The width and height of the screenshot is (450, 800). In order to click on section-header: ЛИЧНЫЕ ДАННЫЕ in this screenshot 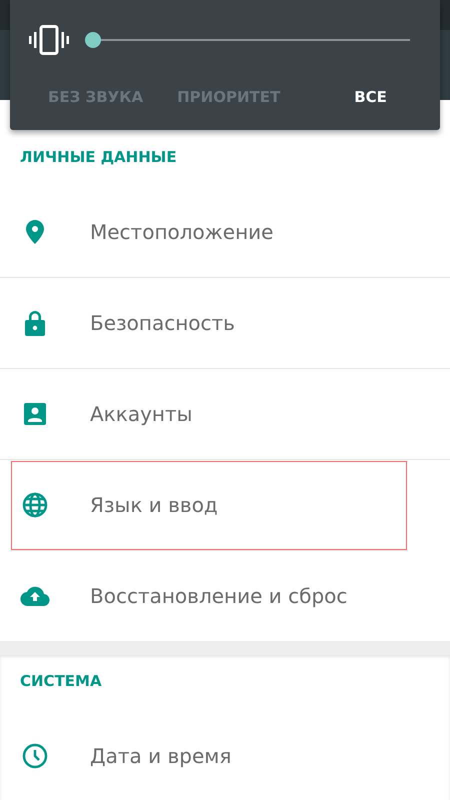, I will do `click(98, 157)`.